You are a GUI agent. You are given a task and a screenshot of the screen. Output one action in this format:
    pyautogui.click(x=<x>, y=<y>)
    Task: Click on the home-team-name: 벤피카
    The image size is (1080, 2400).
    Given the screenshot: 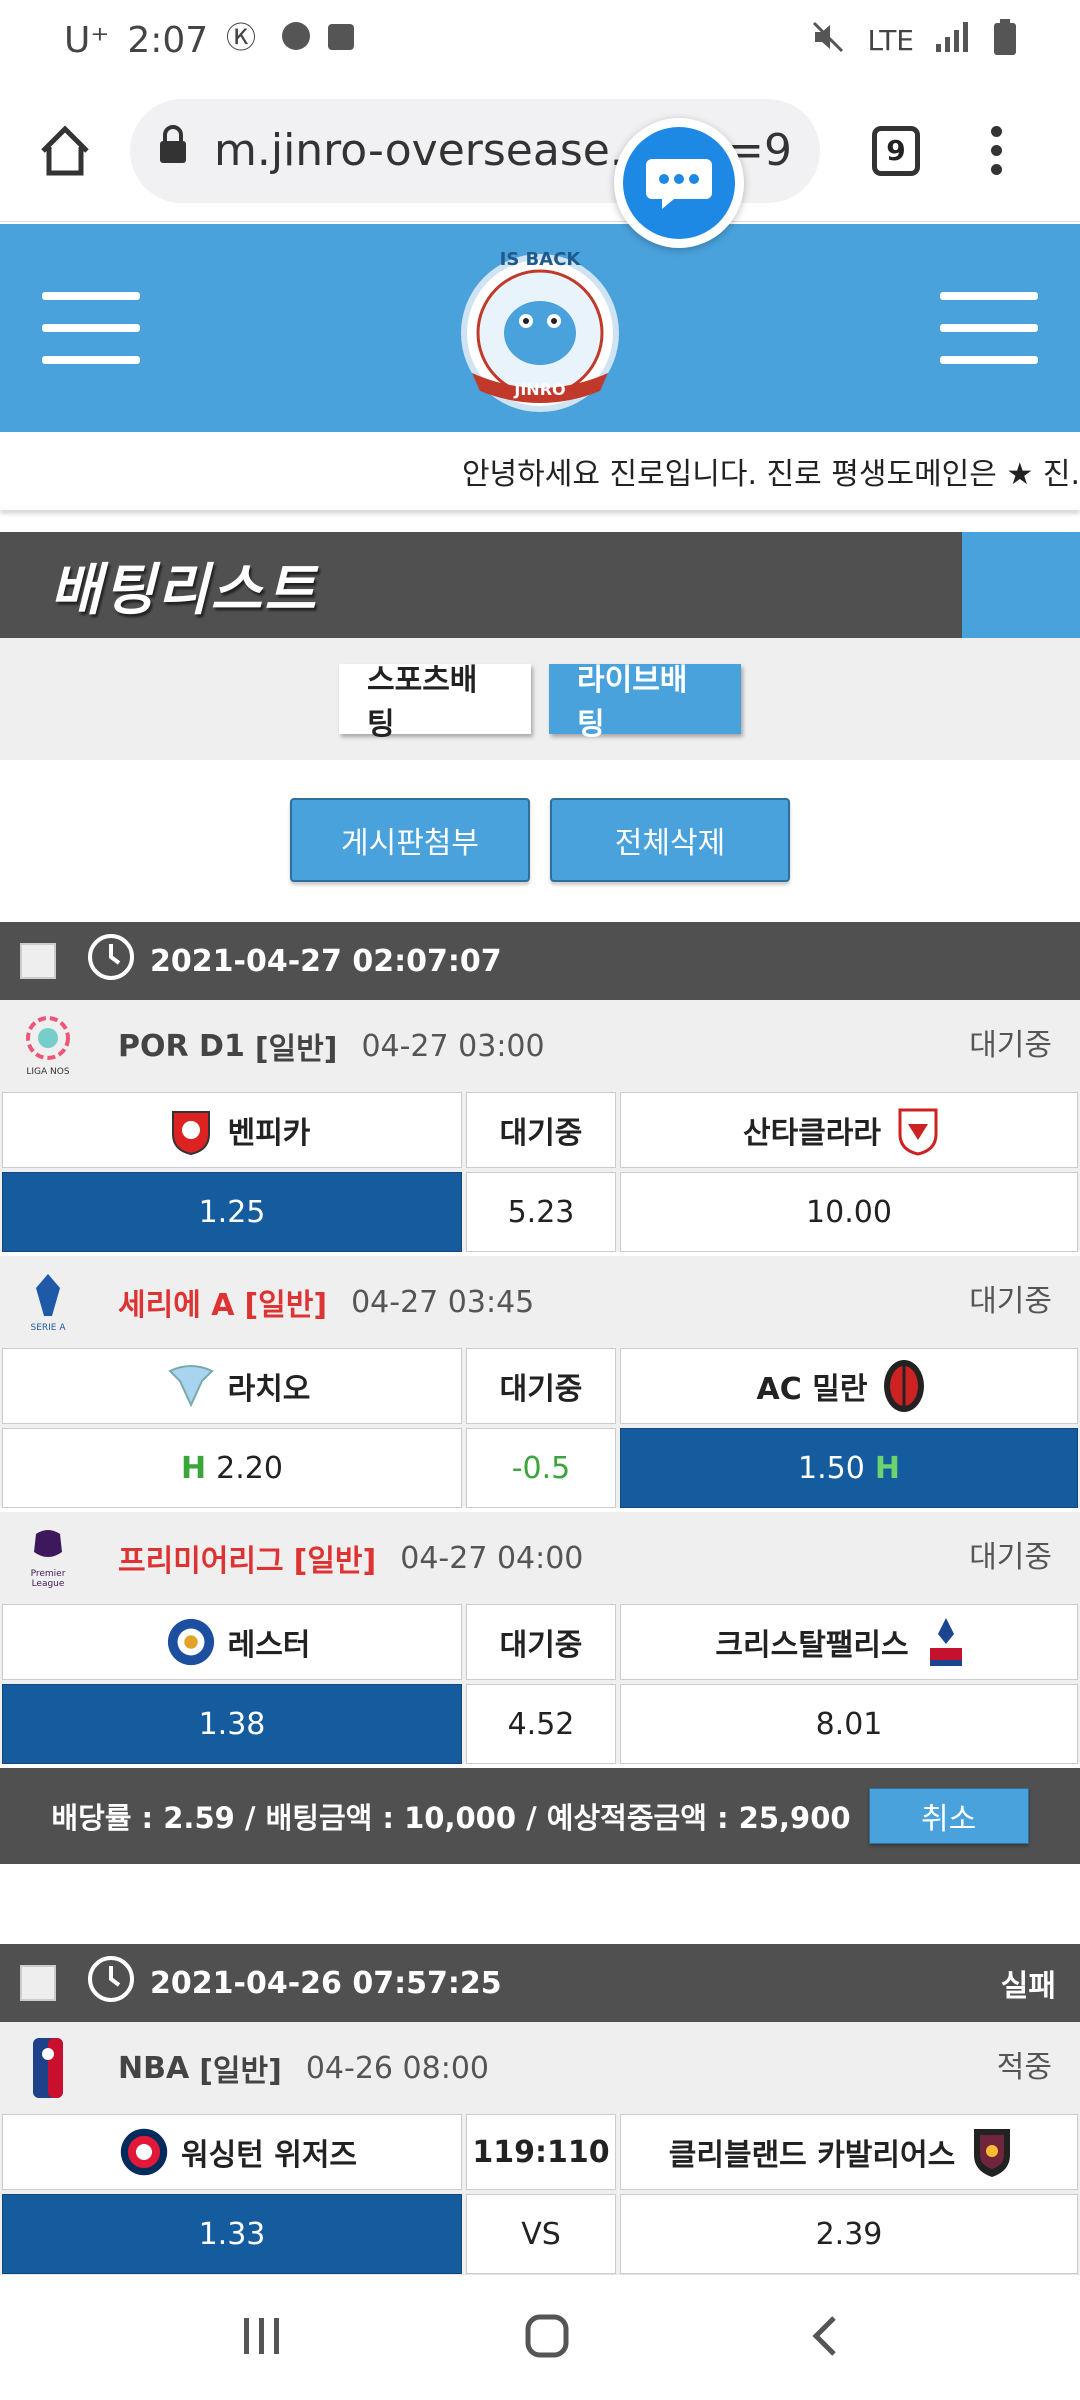 What is the action you would take?
    pyautogui.click(x=269, y=1133)
    